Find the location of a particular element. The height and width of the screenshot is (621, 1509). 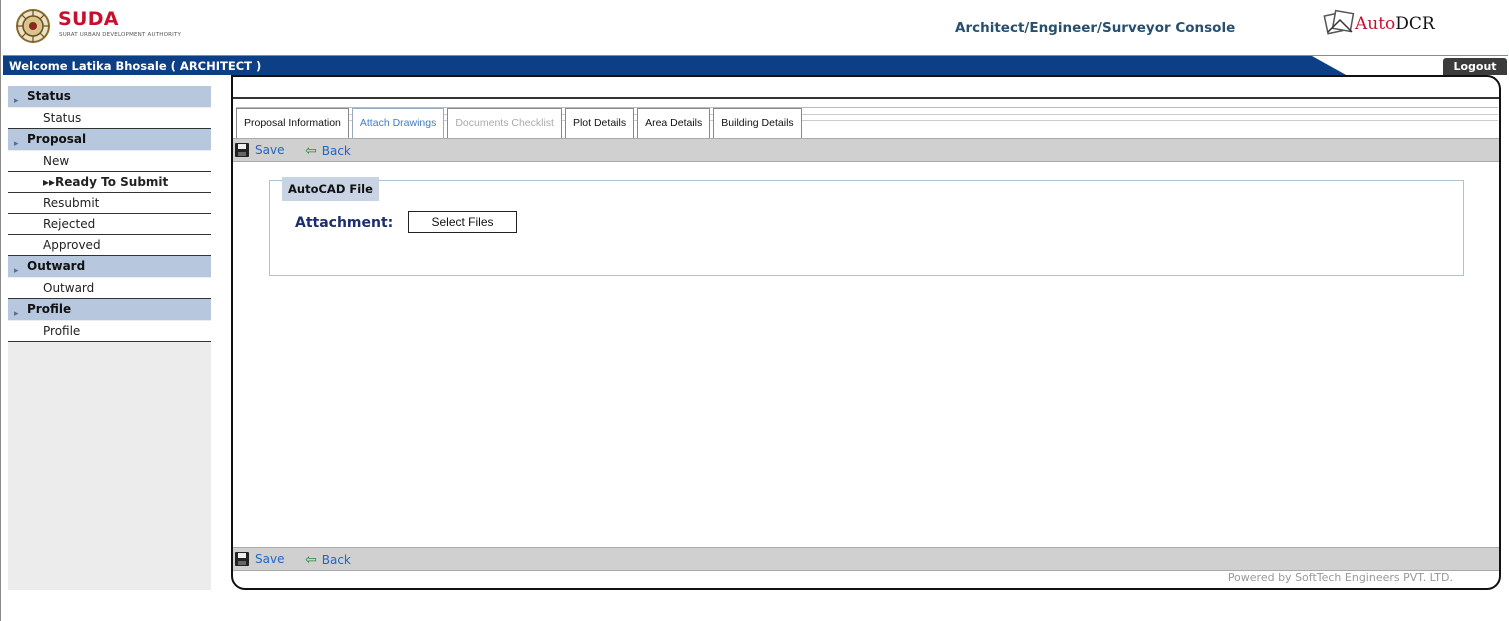

sidebar-item-ready-to-submit: ▸▸Ready To Submit is located at coordinates (109, 182).